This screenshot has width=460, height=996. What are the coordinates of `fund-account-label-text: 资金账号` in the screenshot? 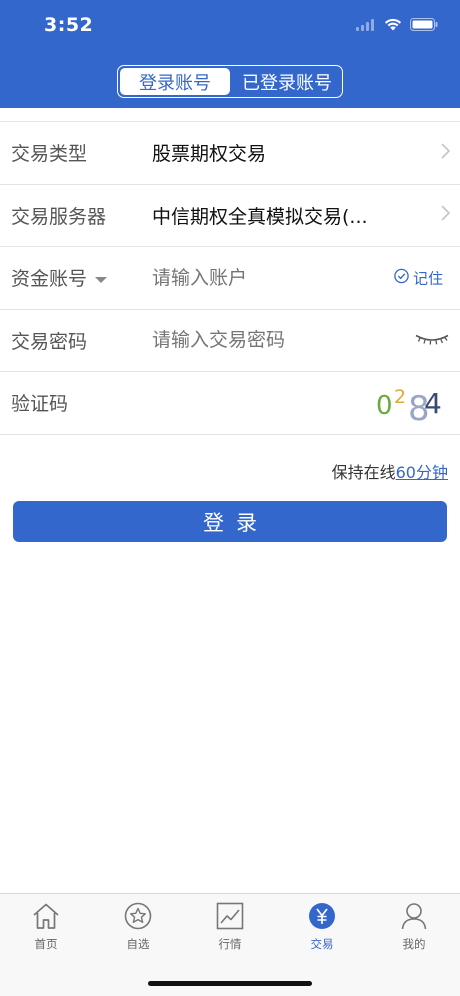 It's located at (49, 279).